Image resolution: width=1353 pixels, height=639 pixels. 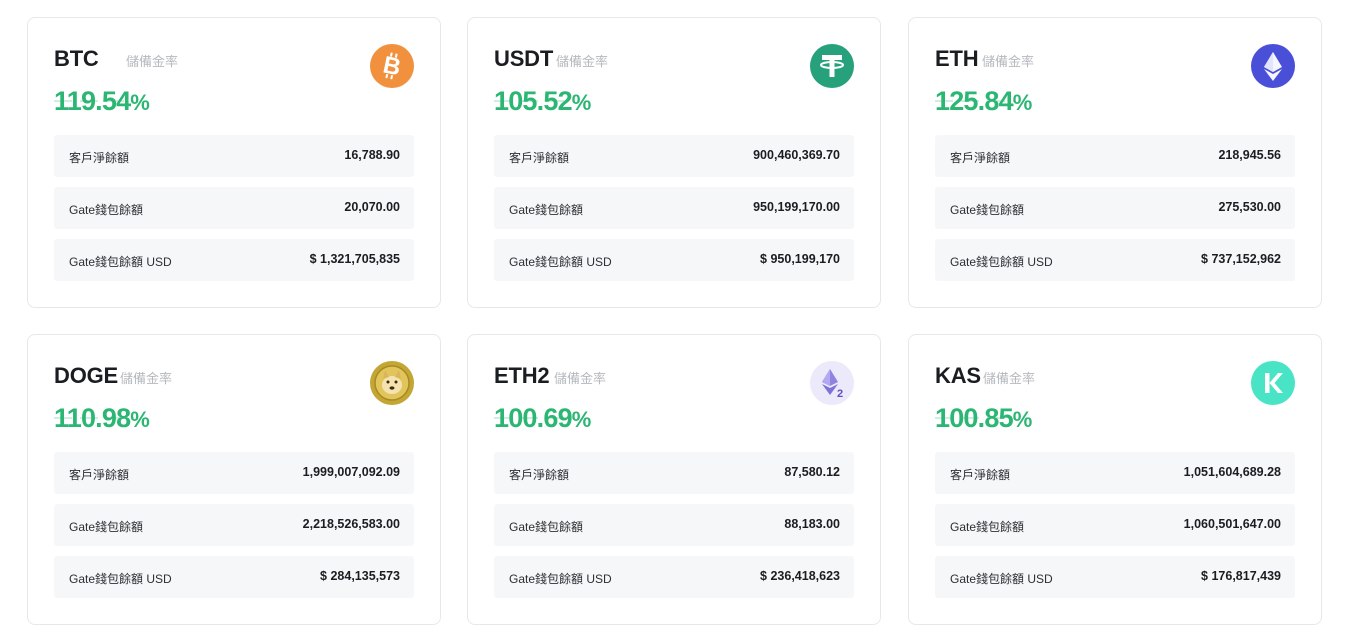 I want to click on coin-symbol: BTC, so click(x=76, y=58).